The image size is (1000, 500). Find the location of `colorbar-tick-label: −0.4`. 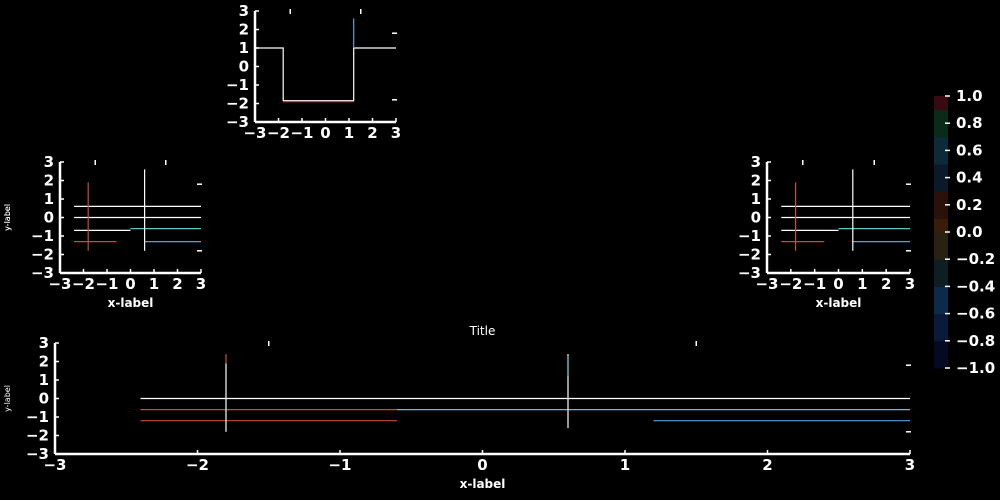

colorbar-tick-label: −0.4 is located at coordinates (975, 286).